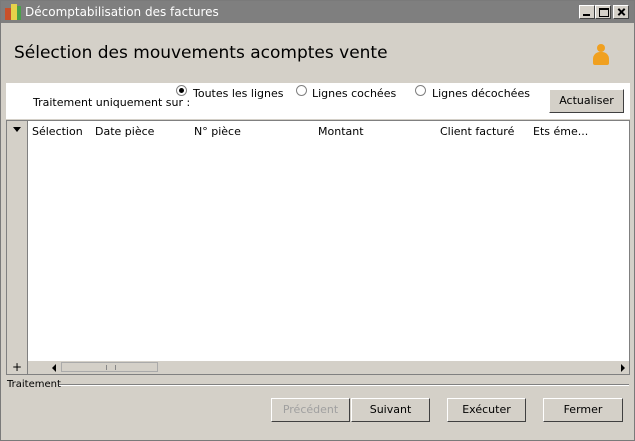 Image resolution: width=635 pixels, height=441 pixels. Describe the element at coordinates (109, 367) in the screenshot. I see `scroll-thumb` at that location.